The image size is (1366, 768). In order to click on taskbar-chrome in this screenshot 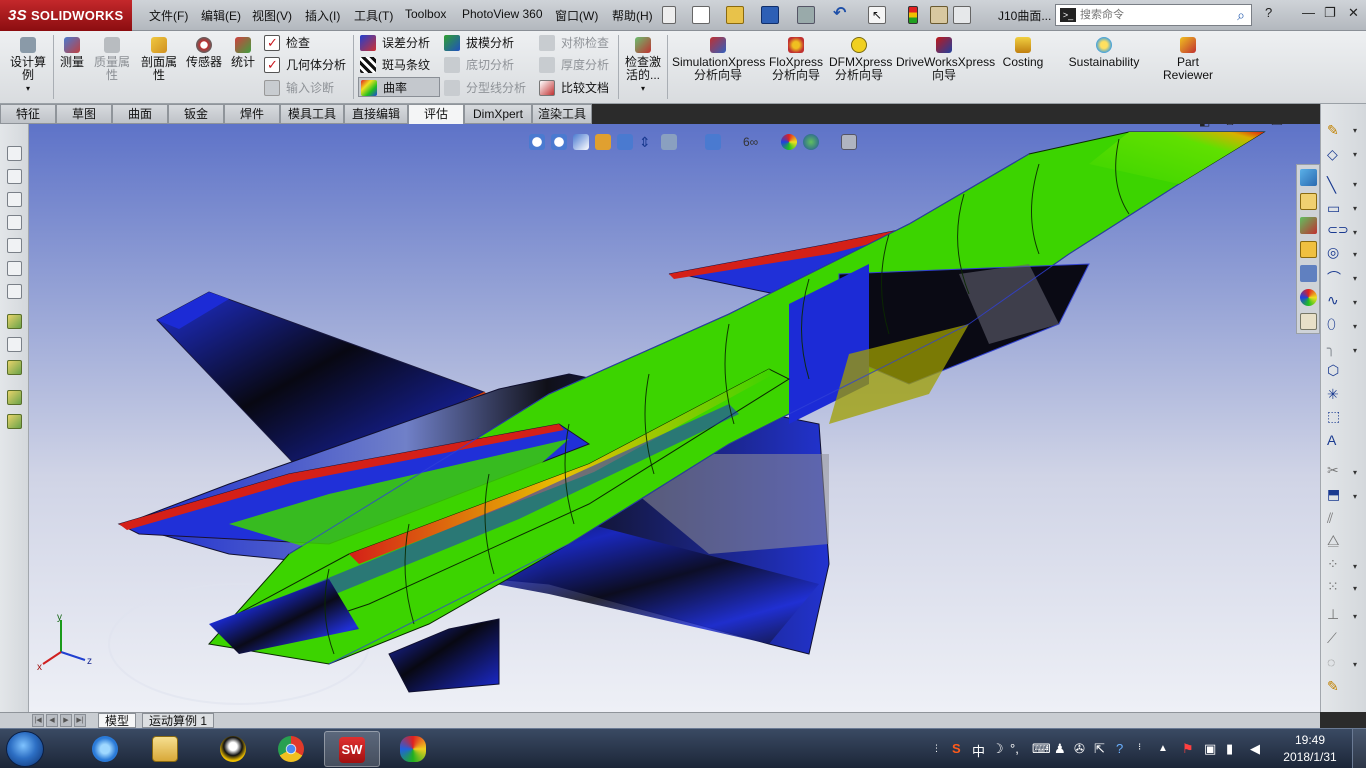, I will do `click(292, 749)`.